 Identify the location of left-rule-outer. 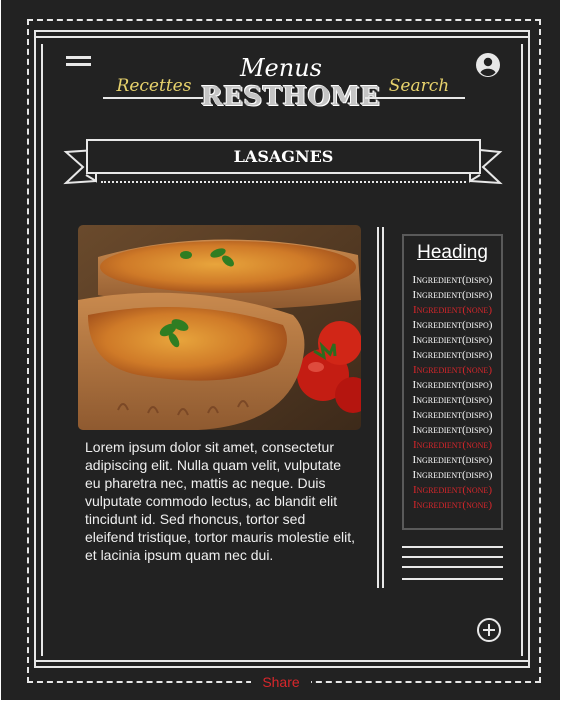
(35, 349).